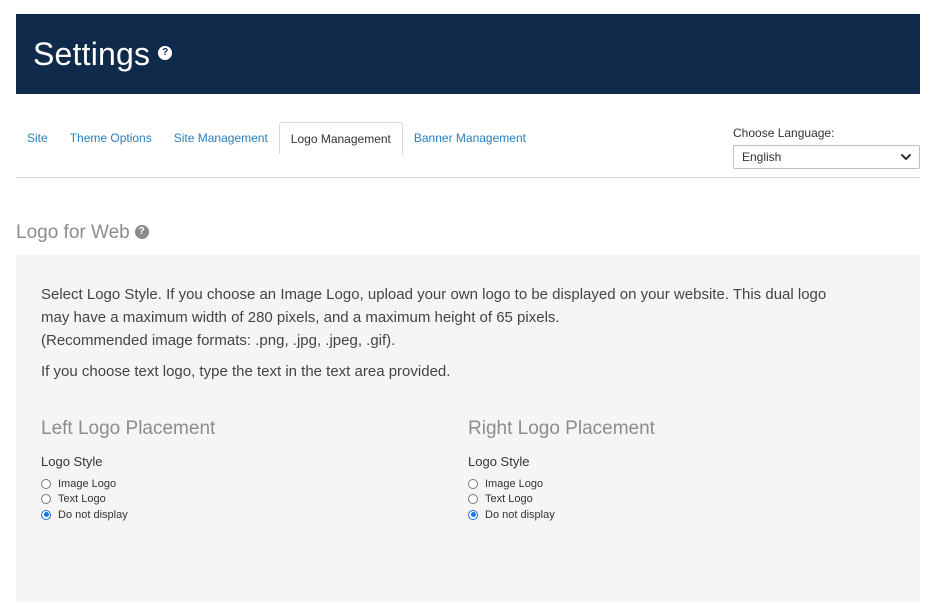  What do you see at coordinates (92, 53) in the screenshot?
I see `page-title: Settings` at bounding box center [92, 53].